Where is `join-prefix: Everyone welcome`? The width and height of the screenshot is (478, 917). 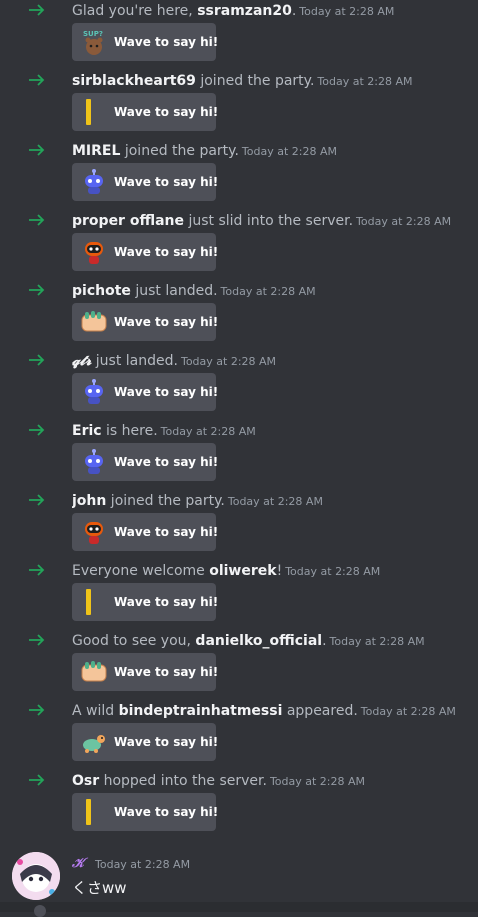
join-prefix: Everyone welcome is located at coordinates (141, 571).